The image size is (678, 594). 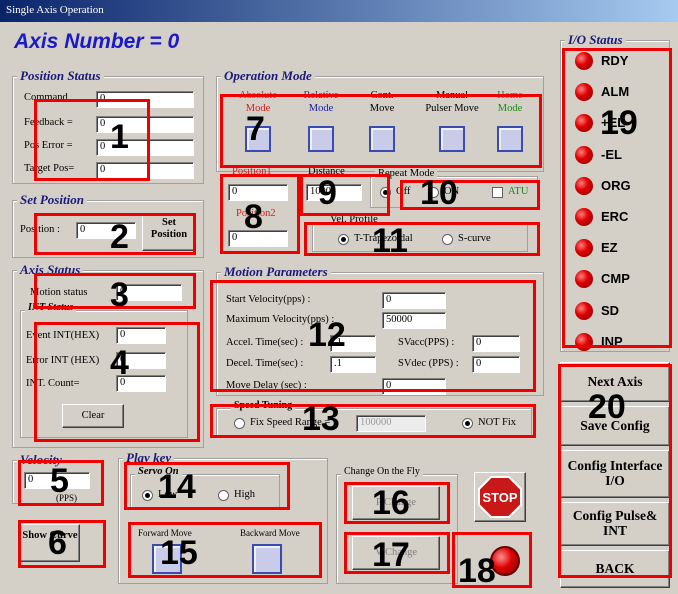 What do you see at coordinates (265, 363) in the screenshot?
I see `decel-time-label: Decel. Time(sec) :` at bounding box center [265, 363].